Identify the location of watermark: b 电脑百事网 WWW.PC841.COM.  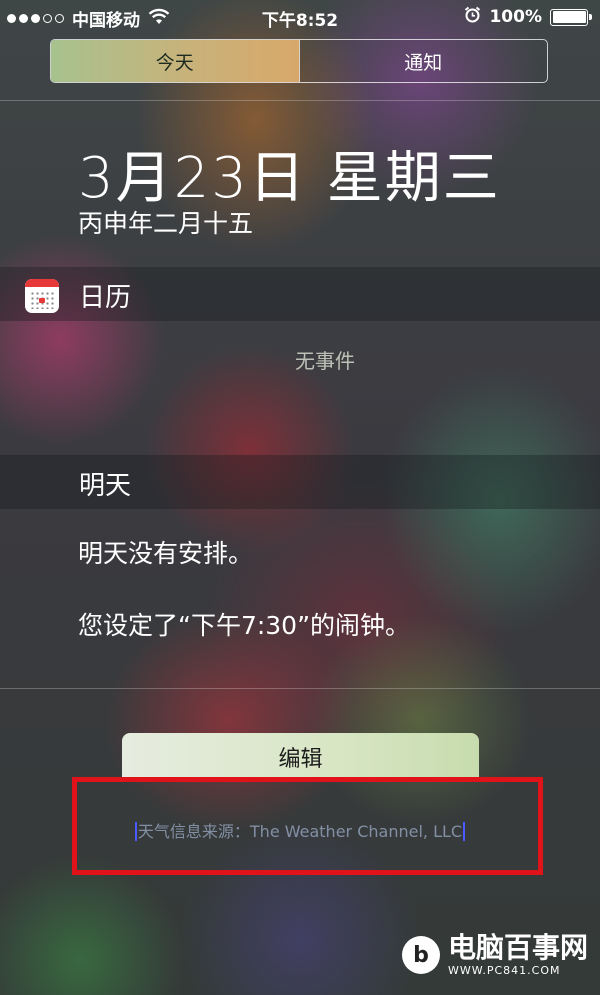
(494, 954).